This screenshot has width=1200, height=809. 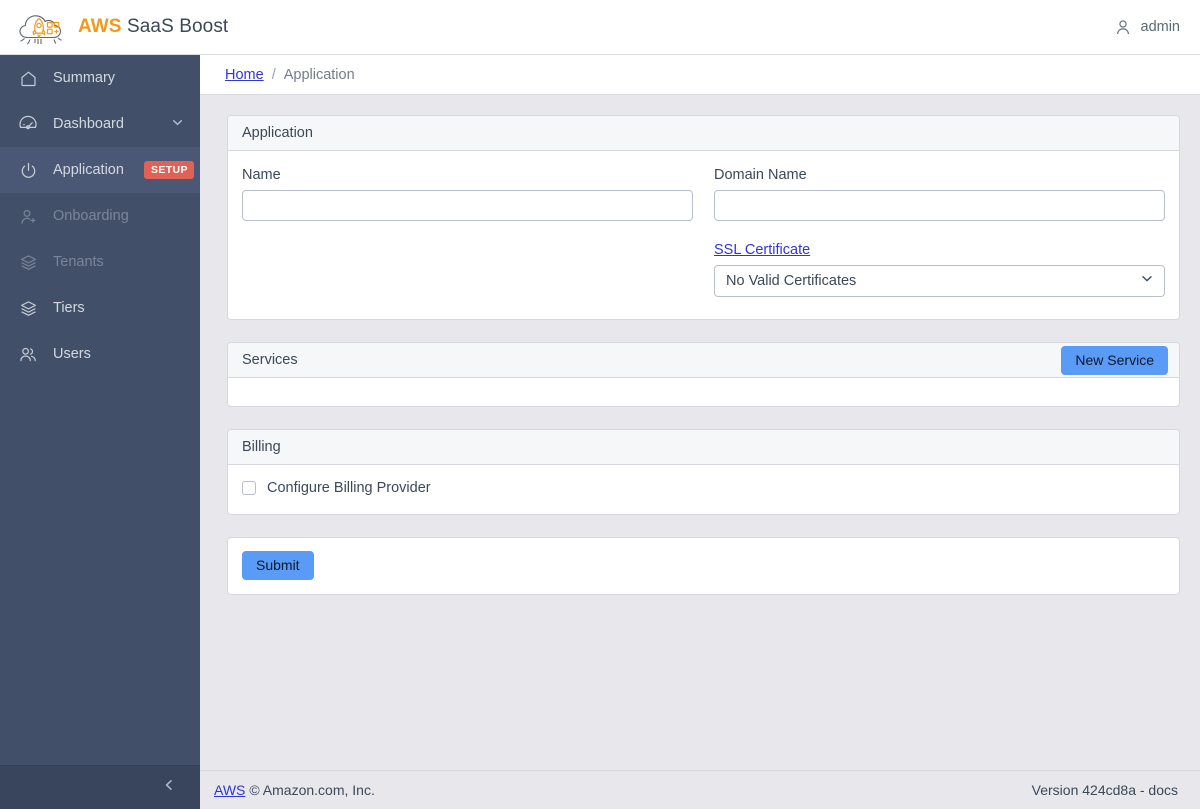 I want to click on billing-card-body: Configure Billing Provider, so click(x=703, y=489).